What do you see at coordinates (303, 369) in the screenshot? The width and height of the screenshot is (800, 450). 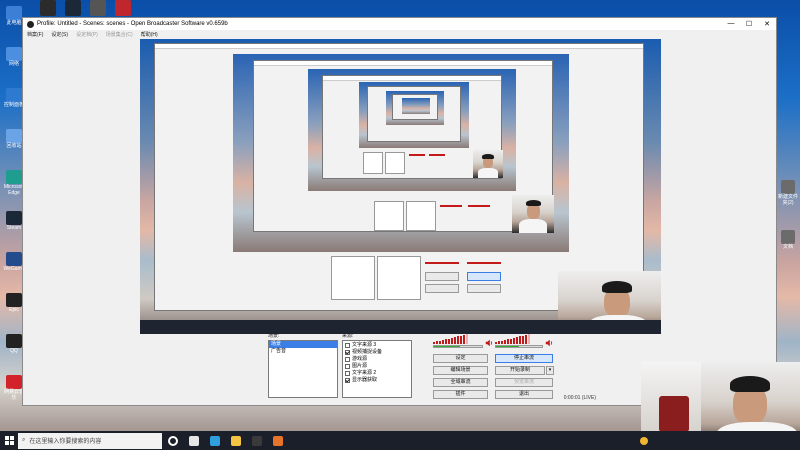 I see `scenes-list: 场景 广告音` at bounding box center [303, 369].